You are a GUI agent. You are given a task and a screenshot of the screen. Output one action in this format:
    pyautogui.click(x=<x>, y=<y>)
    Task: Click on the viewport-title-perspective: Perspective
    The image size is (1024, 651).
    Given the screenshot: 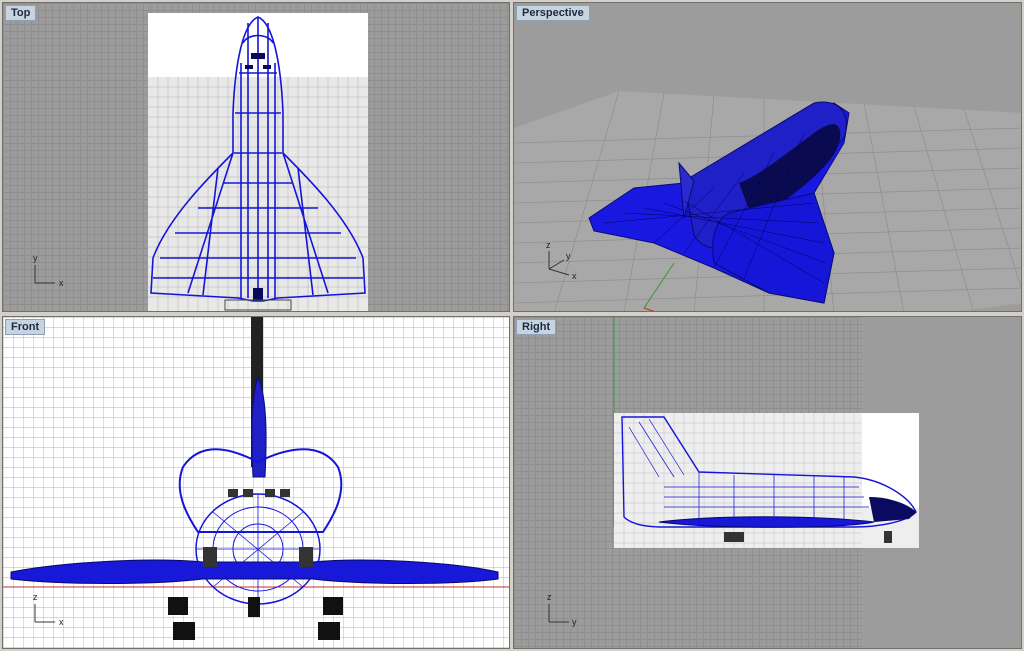 What is the action you would take?
    pyautogui.click(x=553, y=13)
    